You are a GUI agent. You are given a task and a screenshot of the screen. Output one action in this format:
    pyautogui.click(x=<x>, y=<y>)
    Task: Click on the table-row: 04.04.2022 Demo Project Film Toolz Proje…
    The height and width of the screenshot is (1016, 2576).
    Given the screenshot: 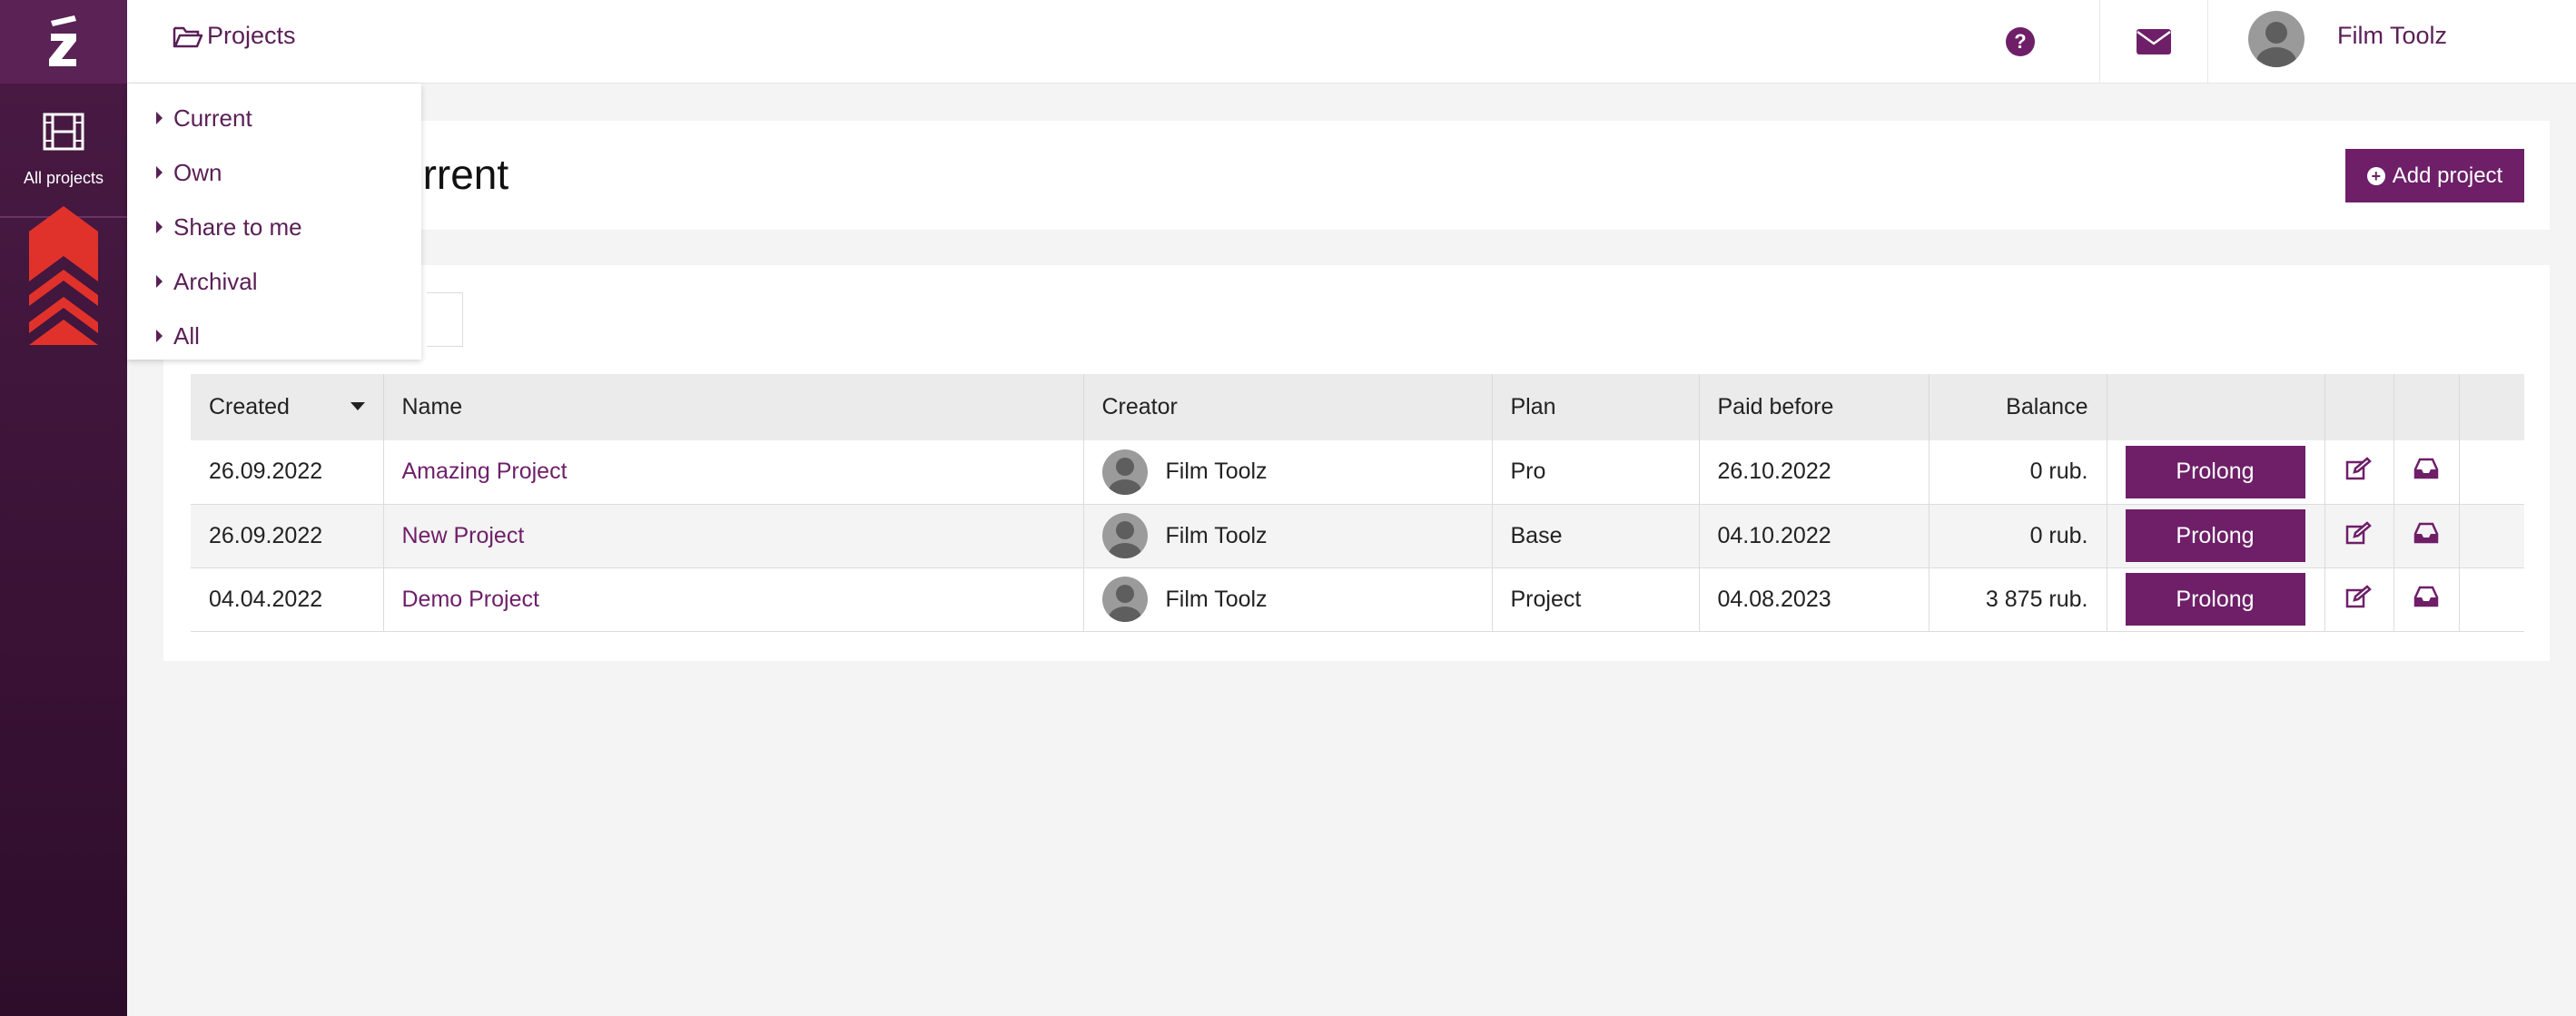 What is the action you would take?
    pyautogui.click(x=1357, y=599)
    